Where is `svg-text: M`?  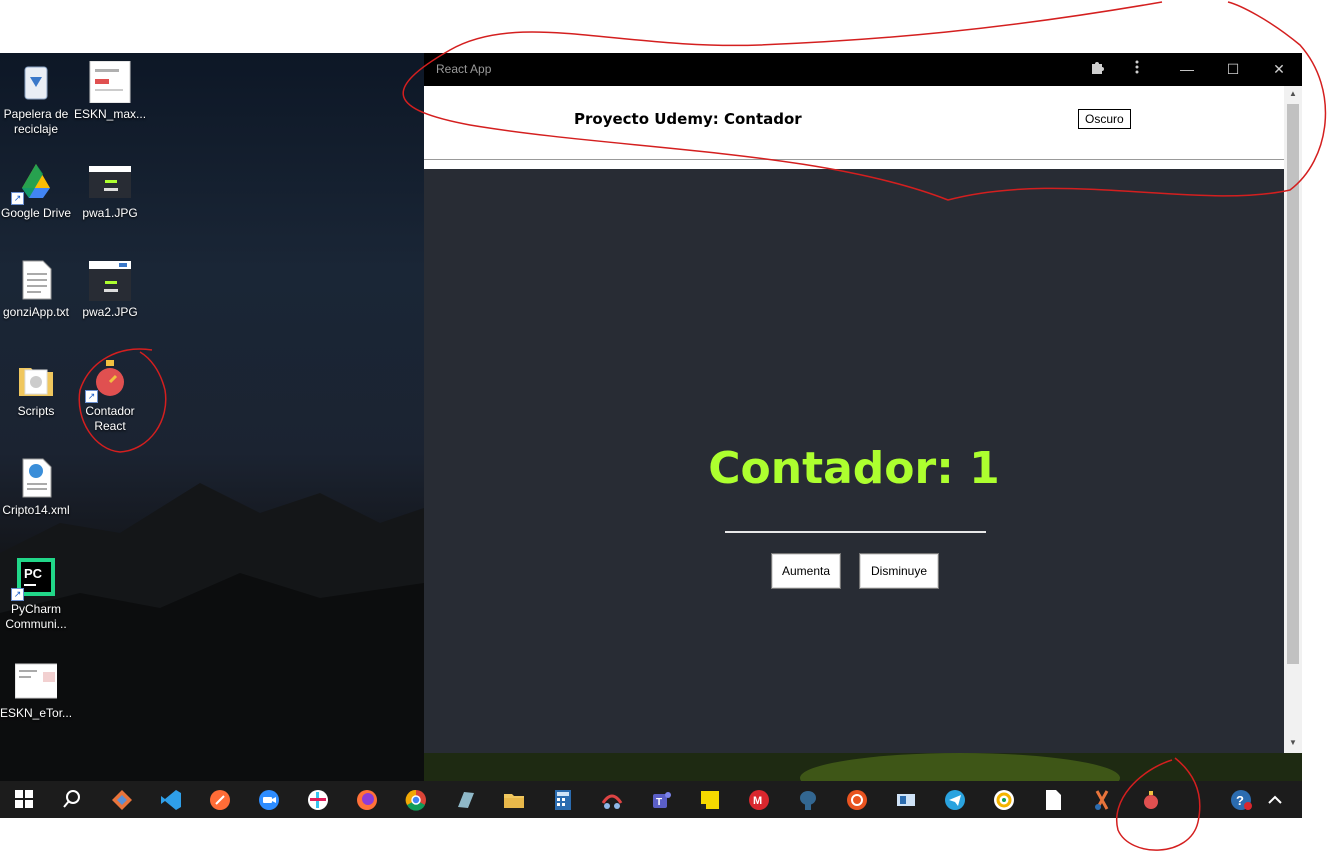
svg-text: M is located at coordinates (757, 801).